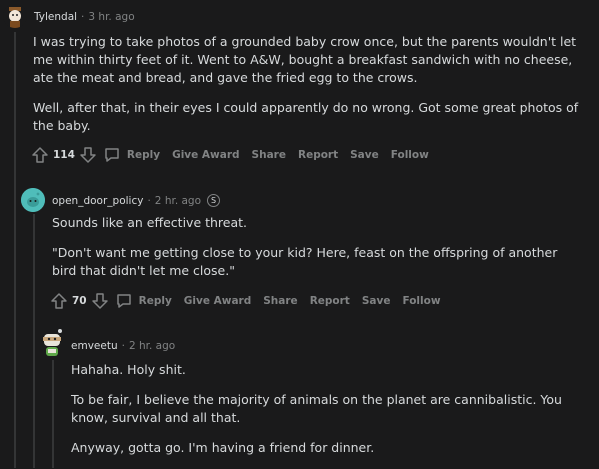 The image size is (599, 469). What do you see at coordinates (214, 200) in the screenshot?
I see `award-coin-icon: S` at bounding box center [214, 200].